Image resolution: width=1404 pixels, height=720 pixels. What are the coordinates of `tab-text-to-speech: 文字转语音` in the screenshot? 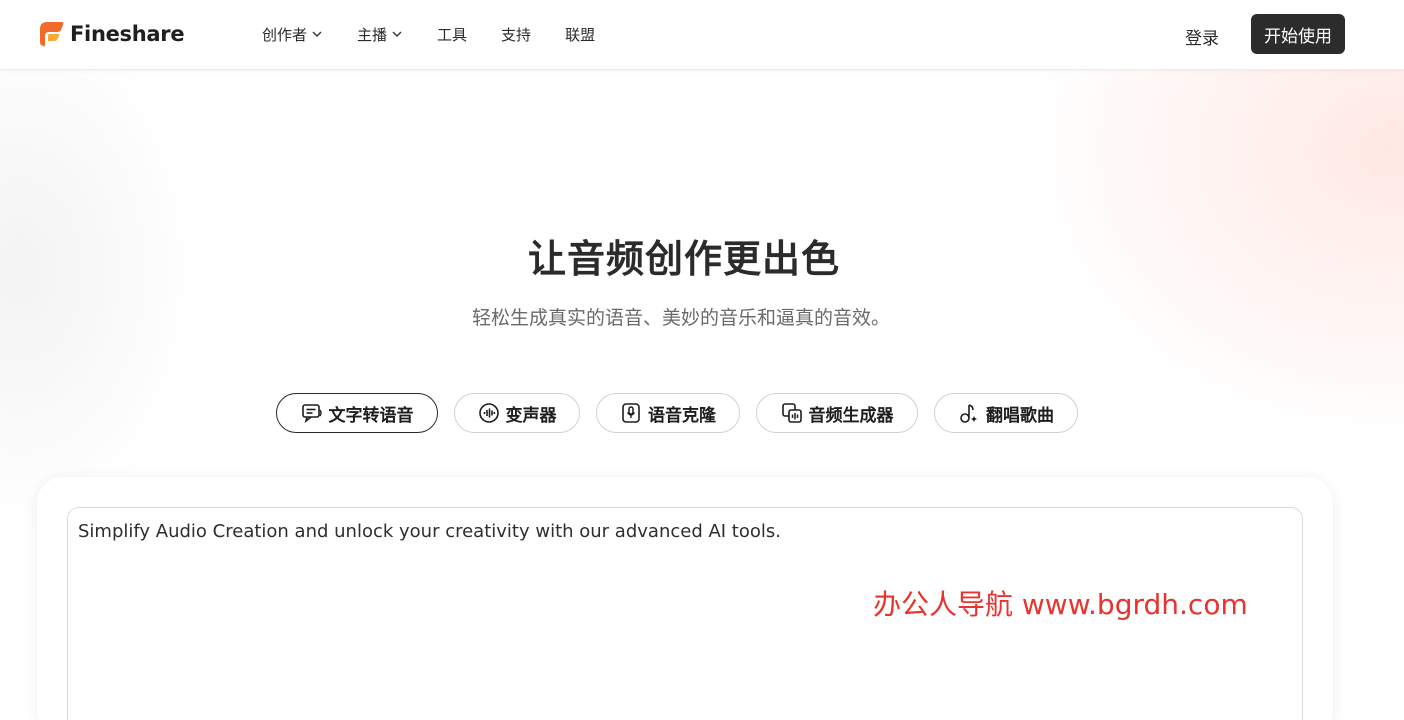 It's located at (357, 413).